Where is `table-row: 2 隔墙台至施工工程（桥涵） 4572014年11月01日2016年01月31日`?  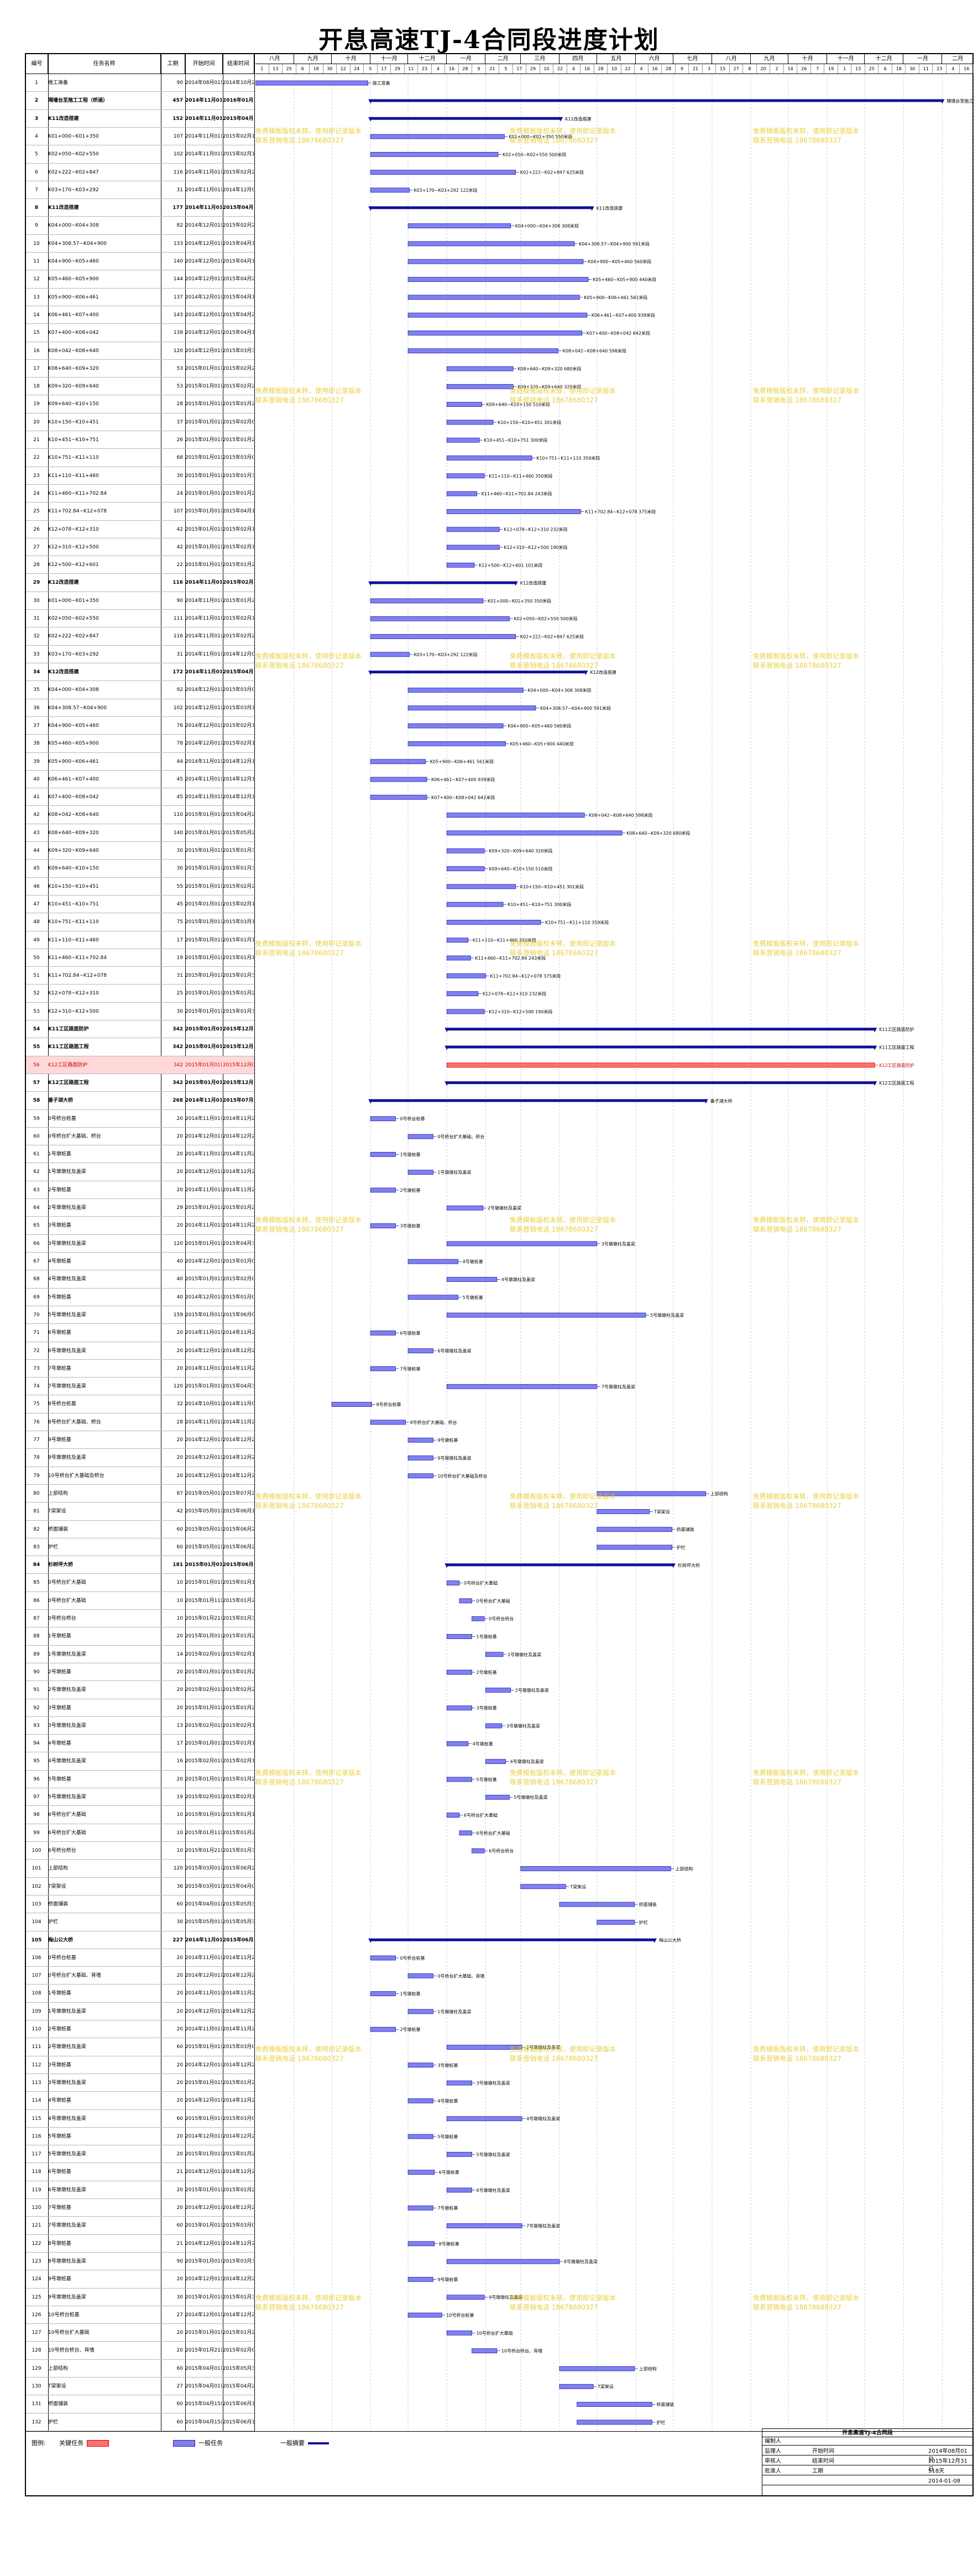 table-row: 2 隔墙台至施工工程（桥涵） 4572014年11月01日2016年01月31日 is located at coordinates (140, 101).